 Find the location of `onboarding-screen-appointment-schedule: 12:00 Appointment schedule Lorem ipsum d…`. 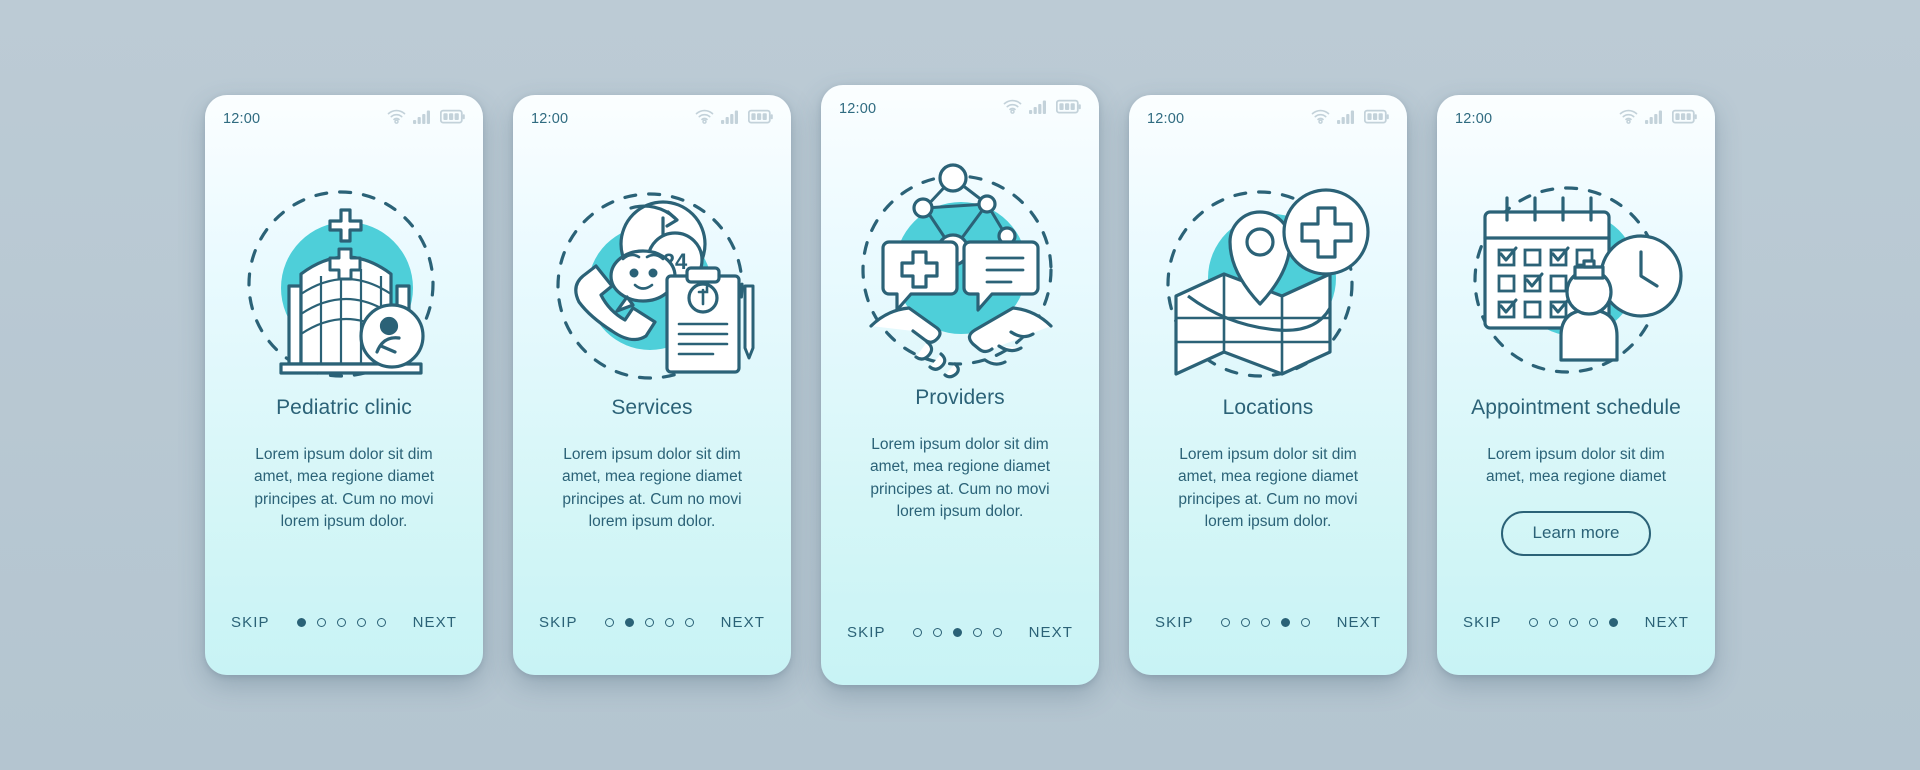

onboarding-screen-appointment-schedule: 12:00 Appointment schedule Lorem ipsum d… is located at coordinates (1576, 385).